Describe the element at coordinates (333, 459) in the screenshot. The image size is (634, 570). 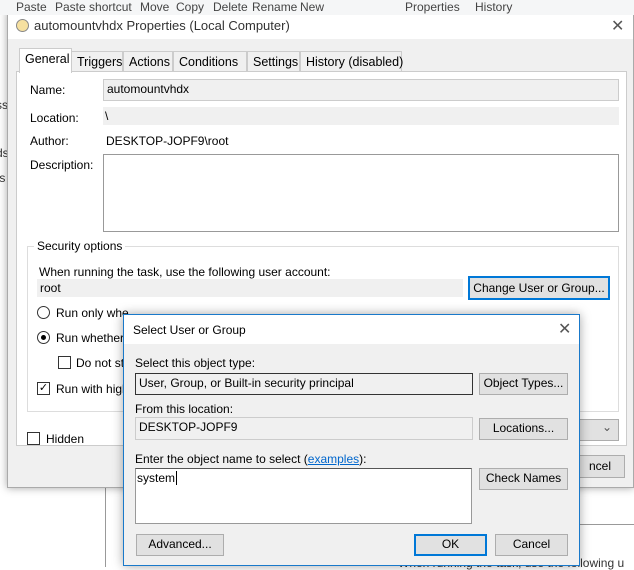
I see `examples-link: examples` at that location.